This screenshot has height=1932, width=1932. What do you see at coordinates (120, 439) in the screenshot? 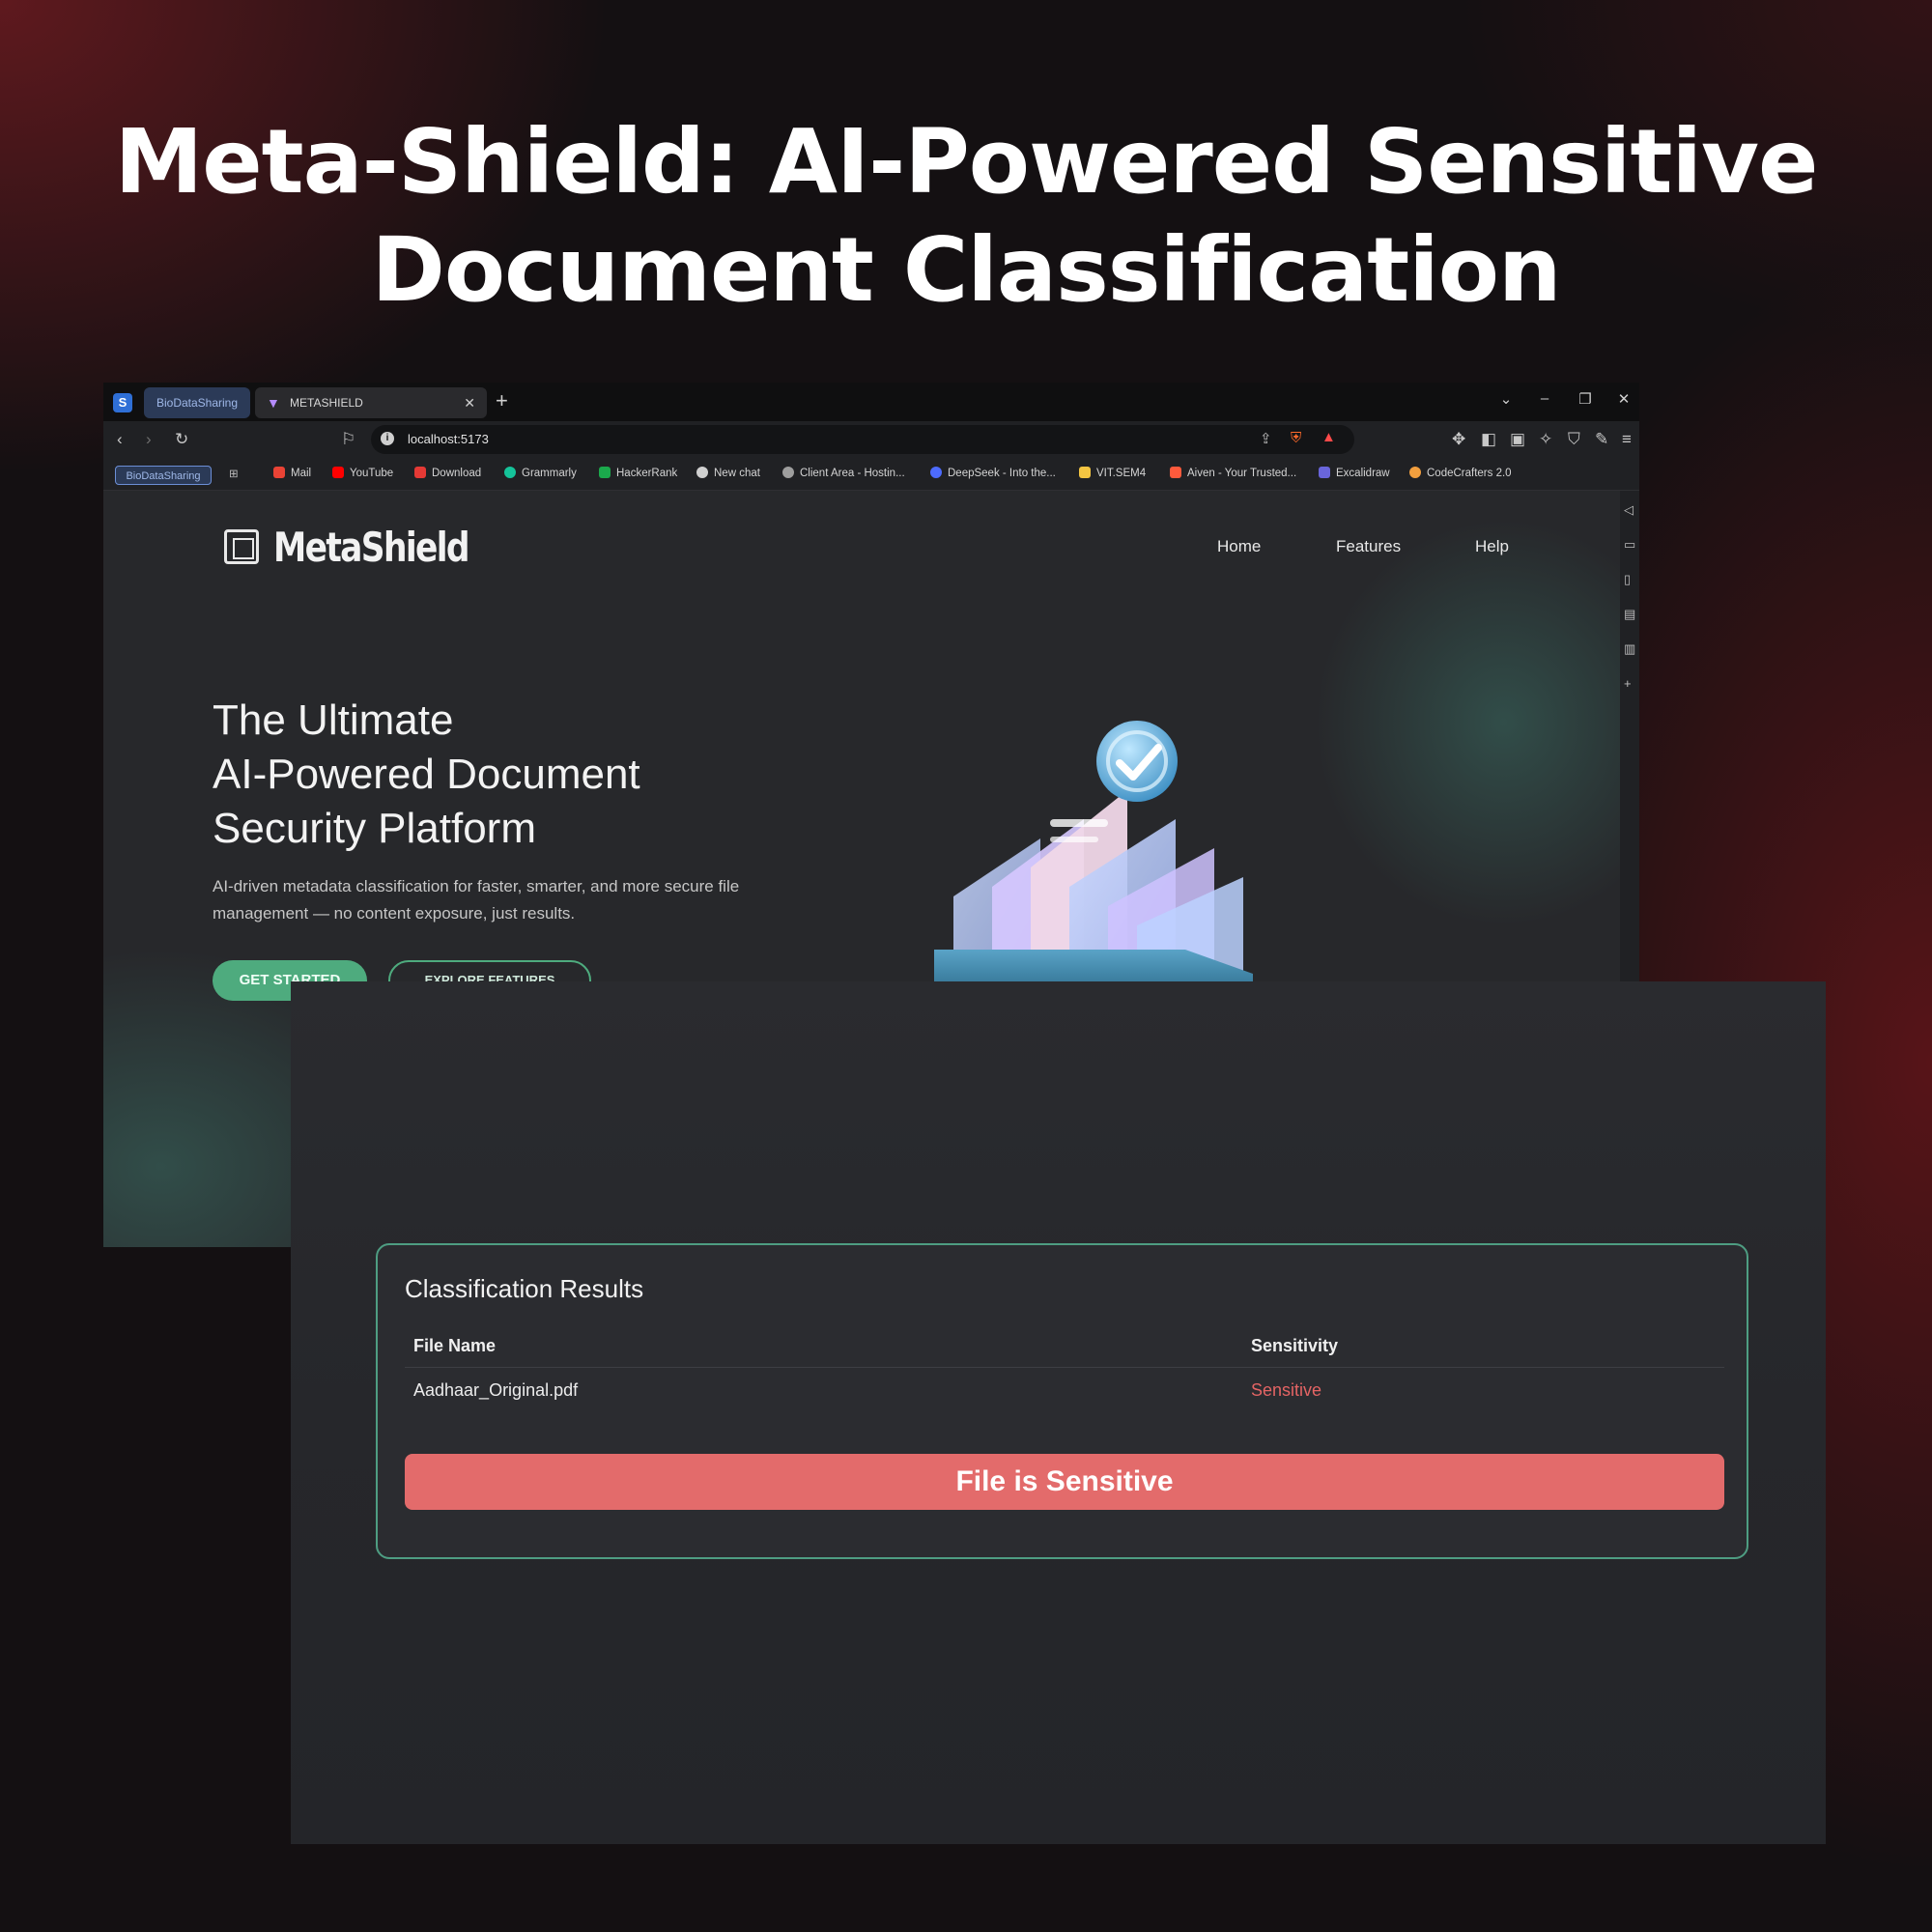
I see `back-icon: ‹` at bounding box center [120, 439].